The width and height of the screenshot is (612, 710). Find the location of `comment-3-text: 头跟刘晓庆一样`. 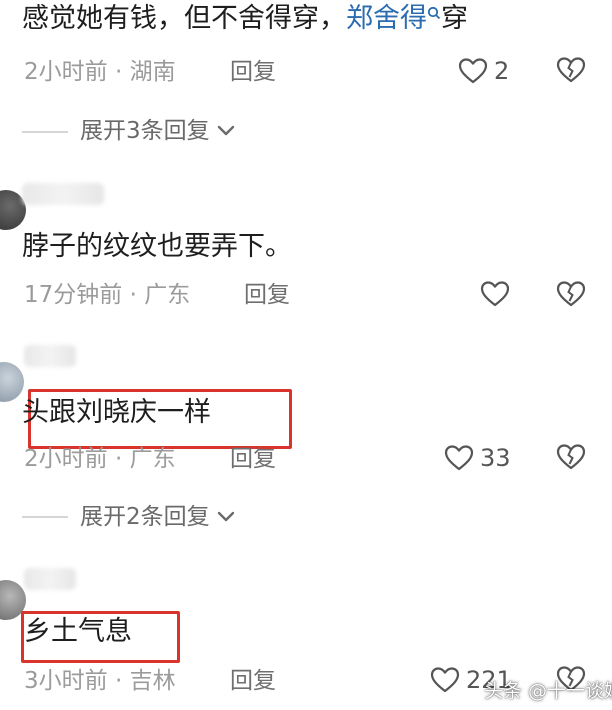

comment-3-text: 头跟刘晓庆一样 is located at coordinates (116, 412).